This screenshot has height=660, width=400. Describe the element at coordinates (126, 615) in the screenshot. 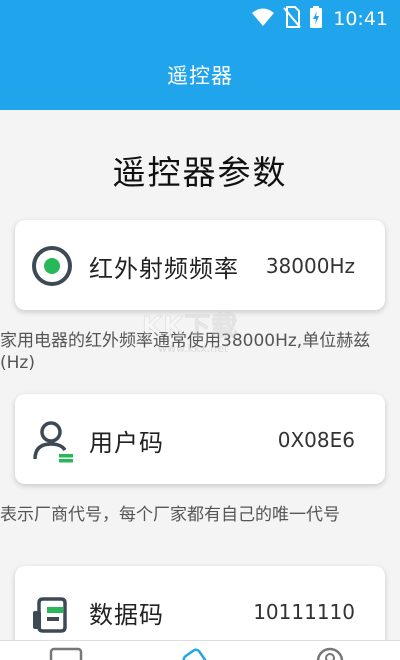

I see `param-label: 数据码` at that location.